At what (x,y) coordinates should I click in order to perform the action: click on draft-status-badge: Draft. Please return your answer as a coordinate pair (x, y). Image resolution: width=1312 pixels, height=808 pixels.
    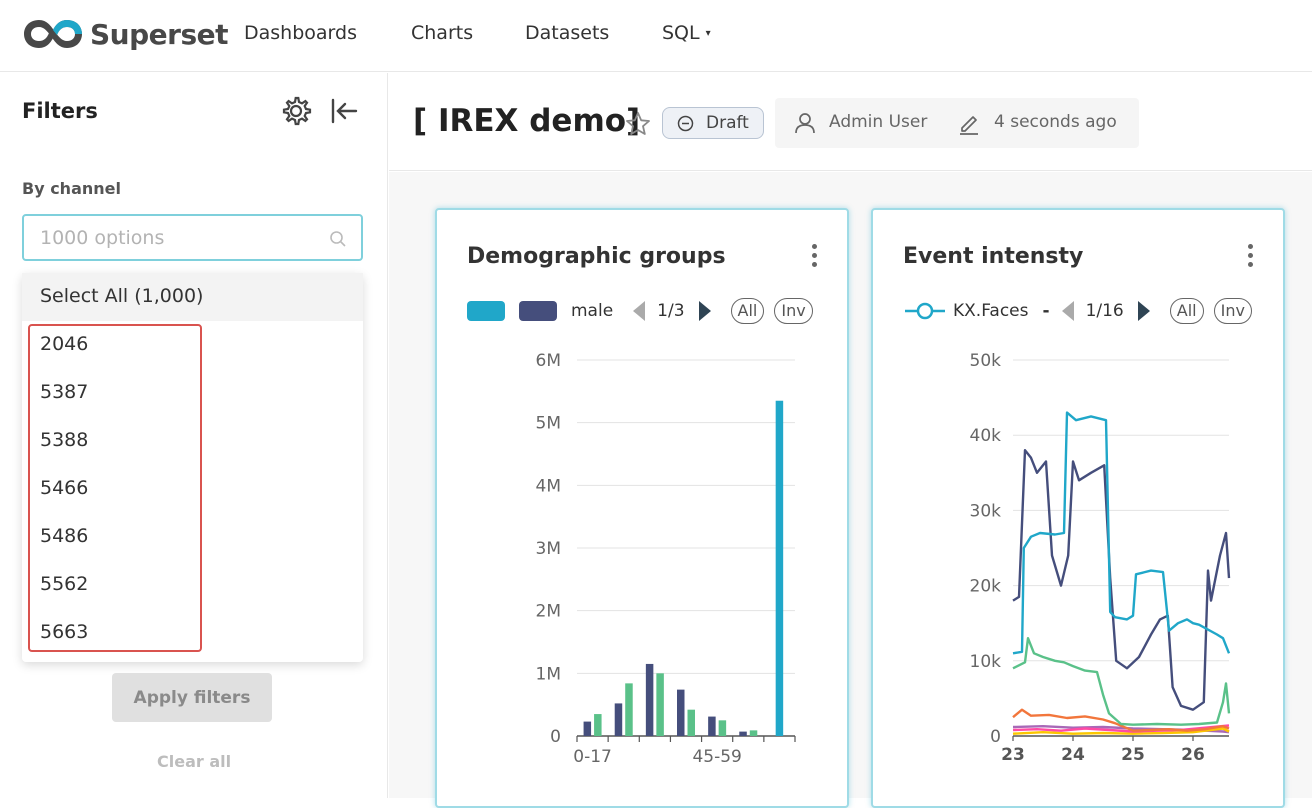
    Looking at the image, I should click on (713, 123).